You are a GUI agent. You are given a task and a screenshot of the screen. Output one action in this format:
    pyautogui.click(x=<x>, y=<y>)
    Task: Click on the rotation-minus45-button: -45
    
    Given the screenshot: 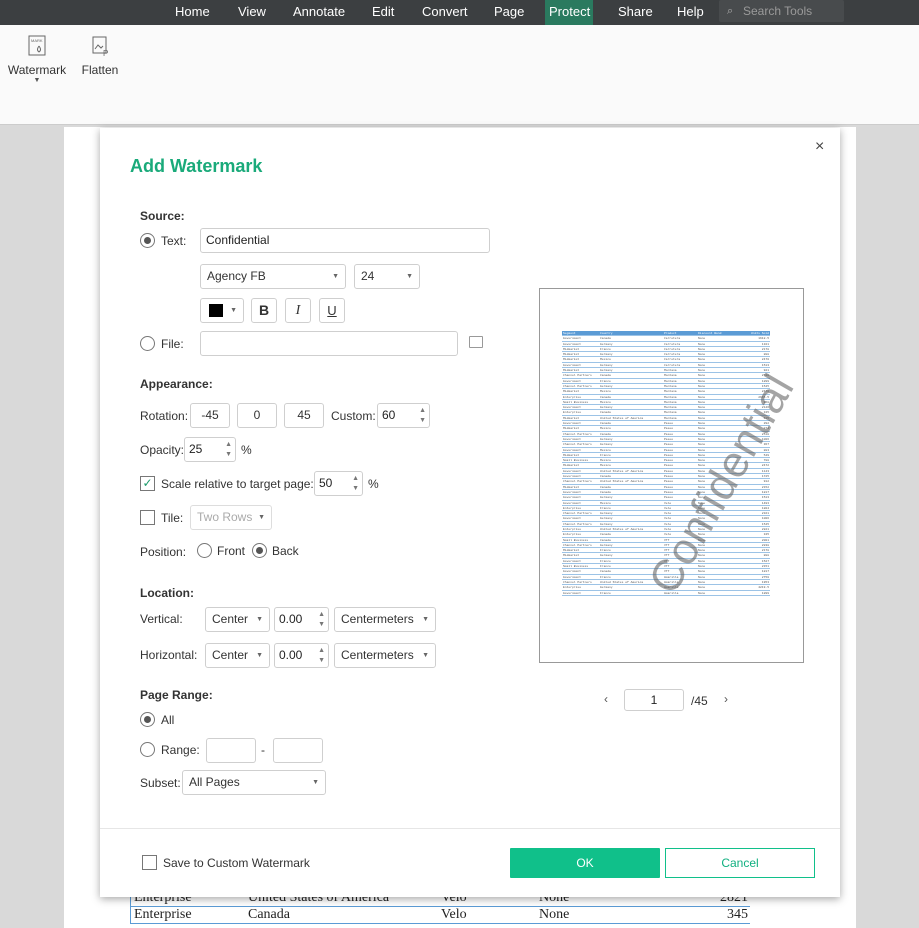 What is the action you would take?
    pyautogui.click(x=210, y=415)
    